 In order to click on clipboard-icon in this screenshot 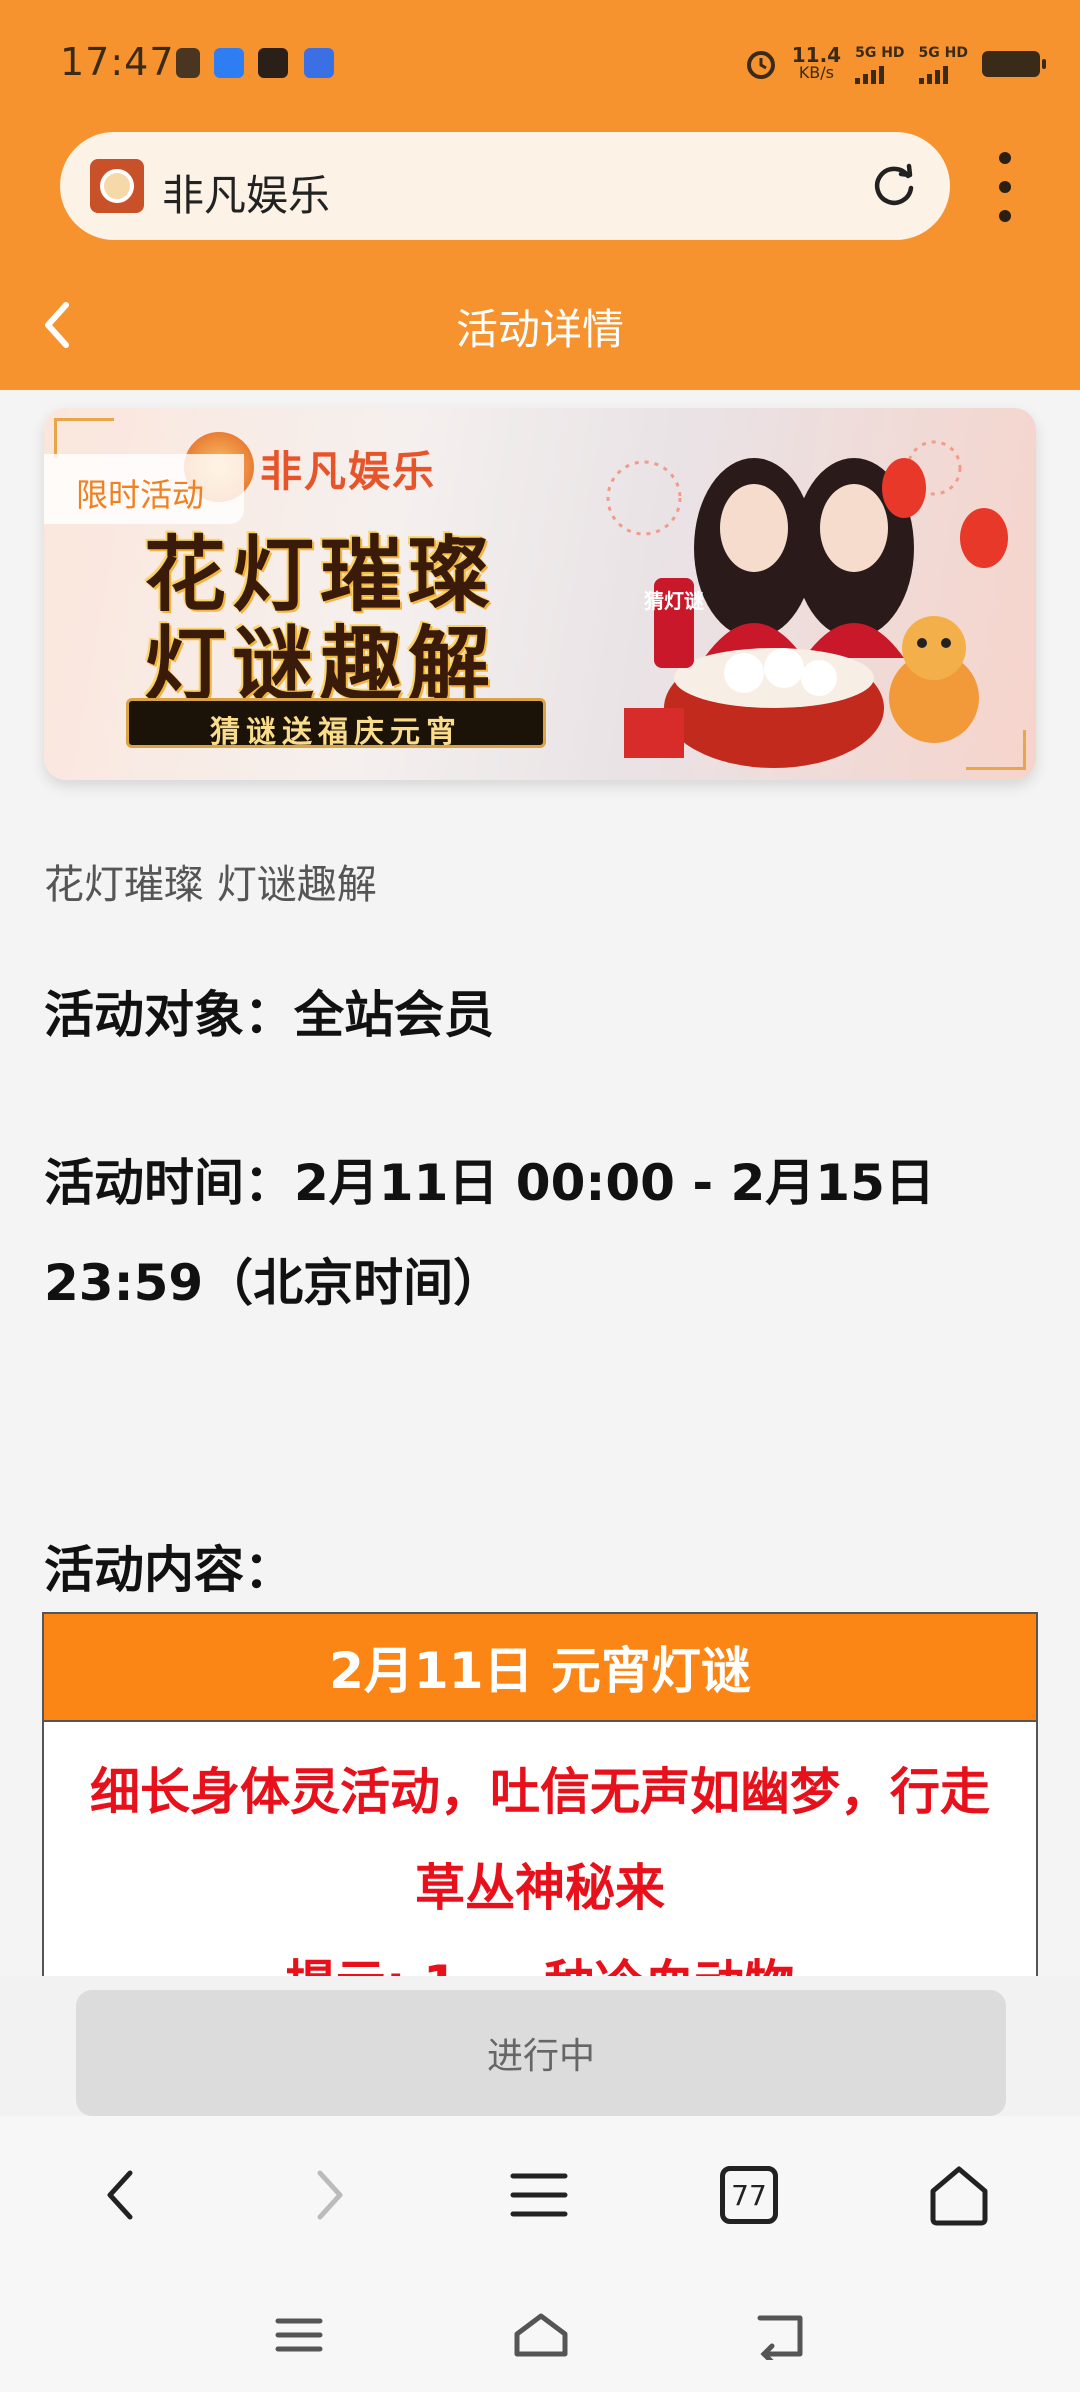, I will do `click(188, 63)`.